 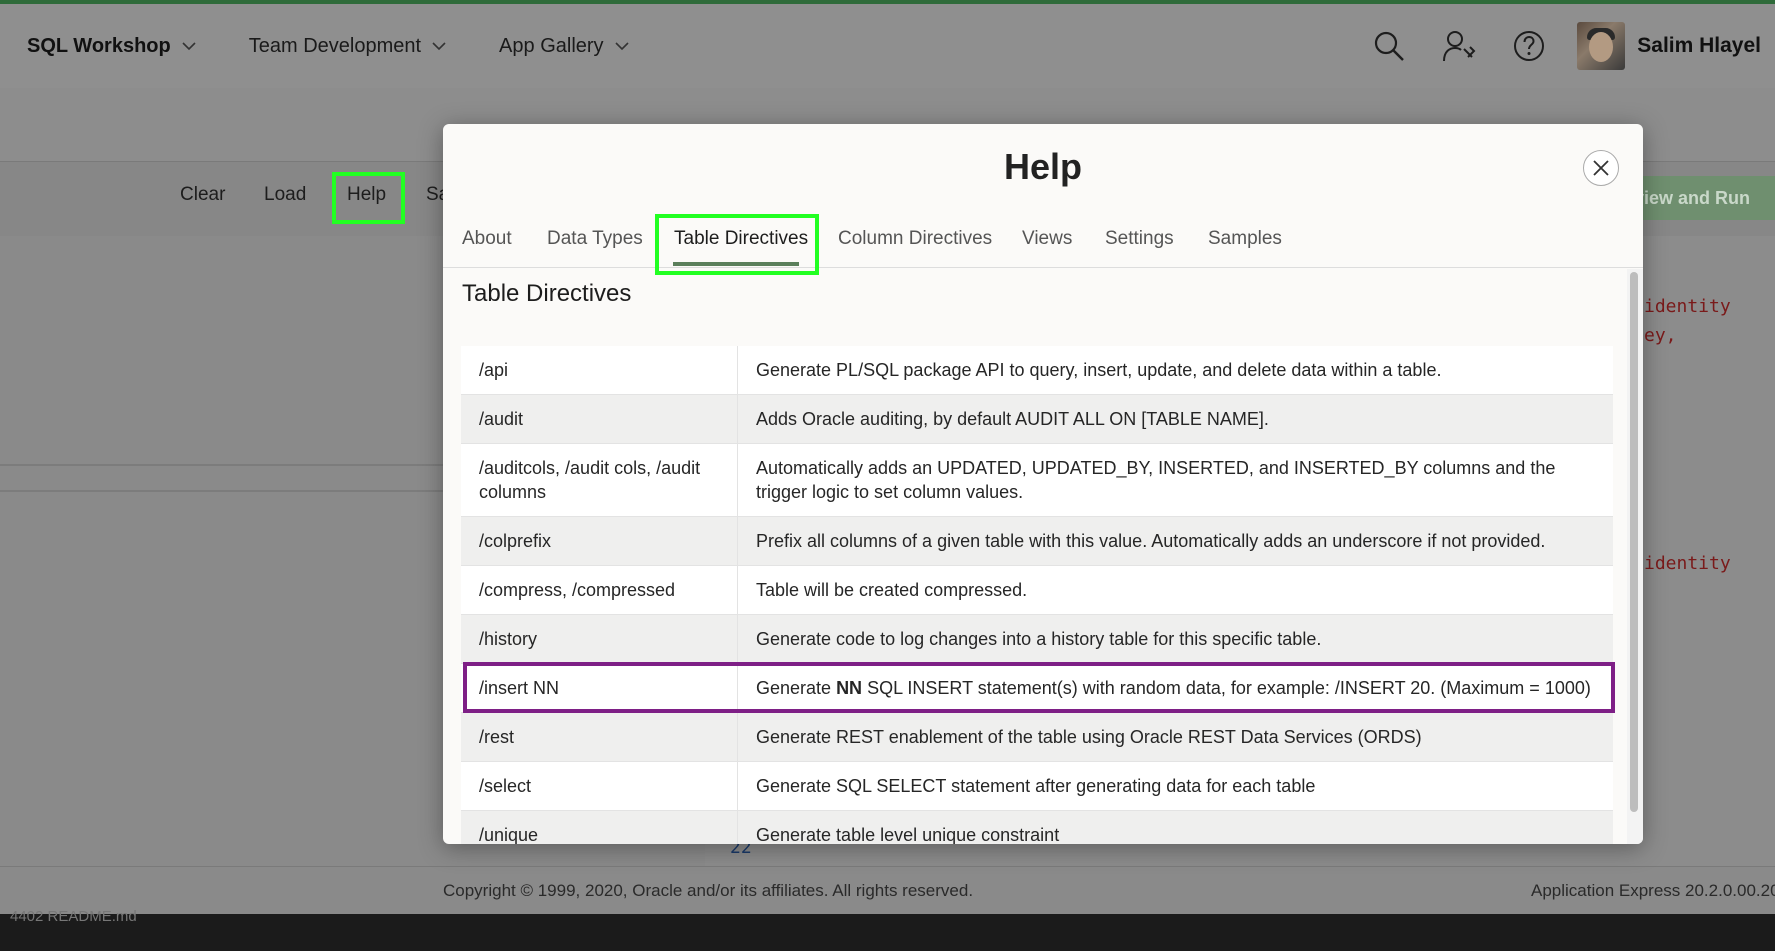 What do you see at coordinates (1042, 166) in the screenshot?
I see `dialog-title: Help` at bounding box center [1042, 166].